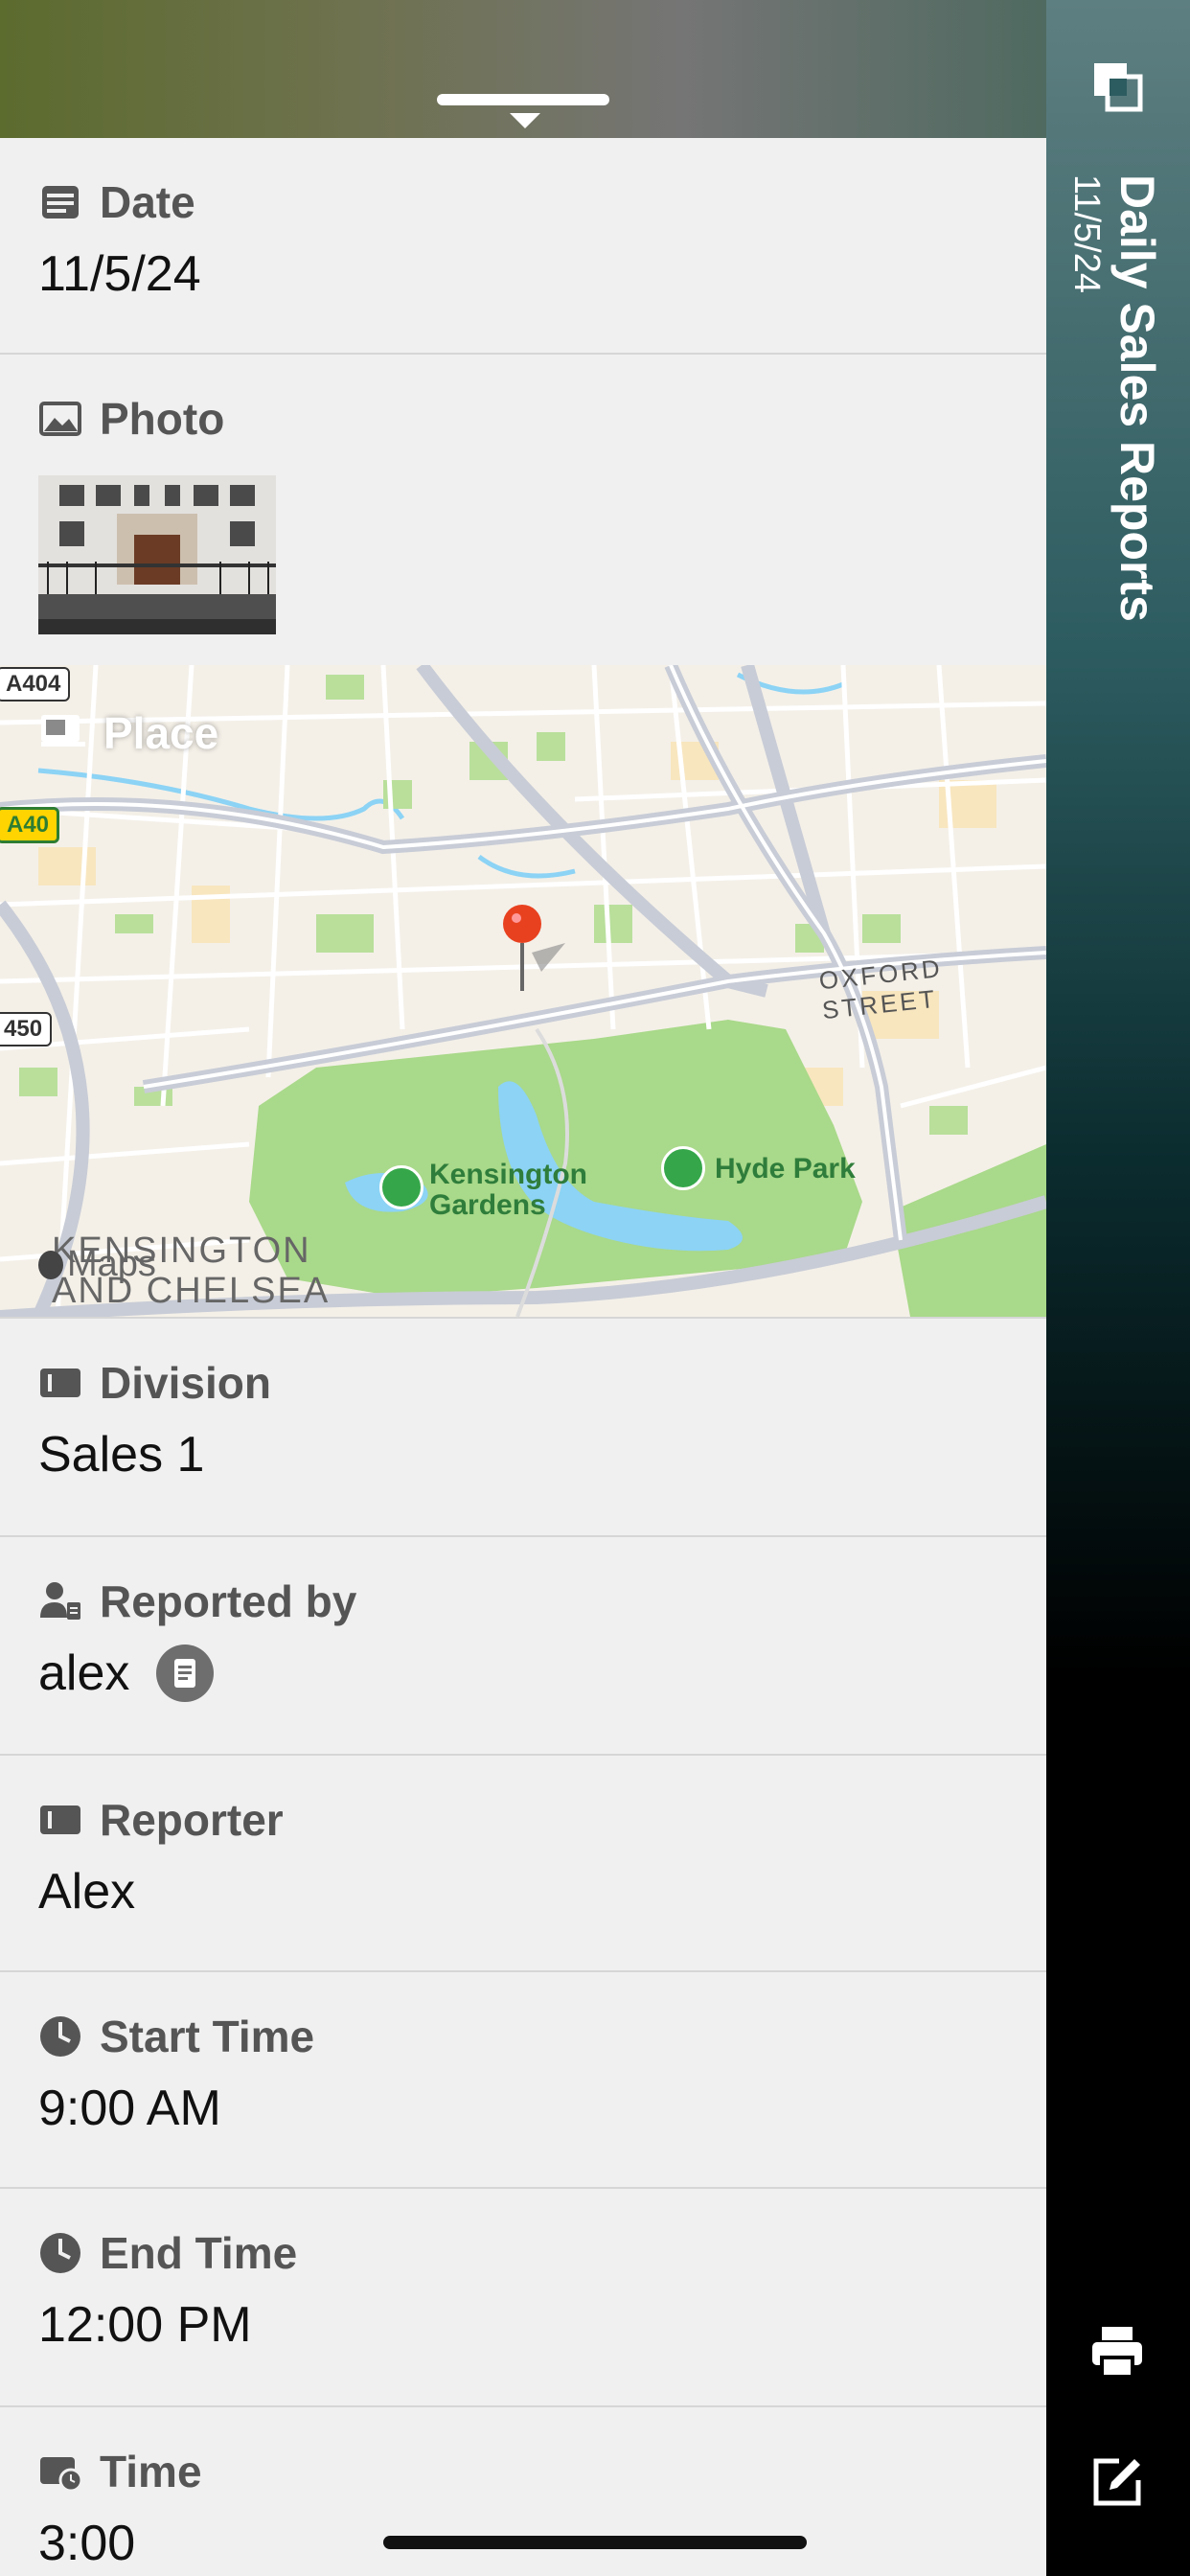 The width and height of the screenshot is (1190, 2576). Describe the element at coordinates (122, 1455) in the screenshot. I see `division-value: Sales 1` at that location.